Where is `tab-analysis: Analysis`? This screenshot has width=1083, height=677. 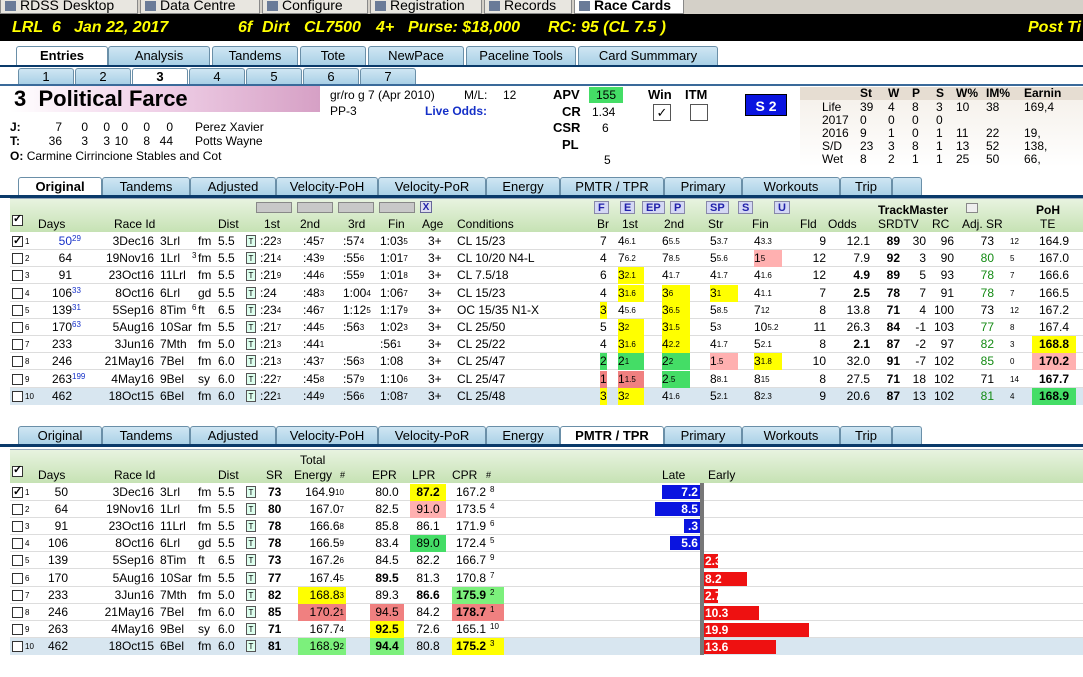
tab-analysis: Analysis is located at coordinates (159, 55).